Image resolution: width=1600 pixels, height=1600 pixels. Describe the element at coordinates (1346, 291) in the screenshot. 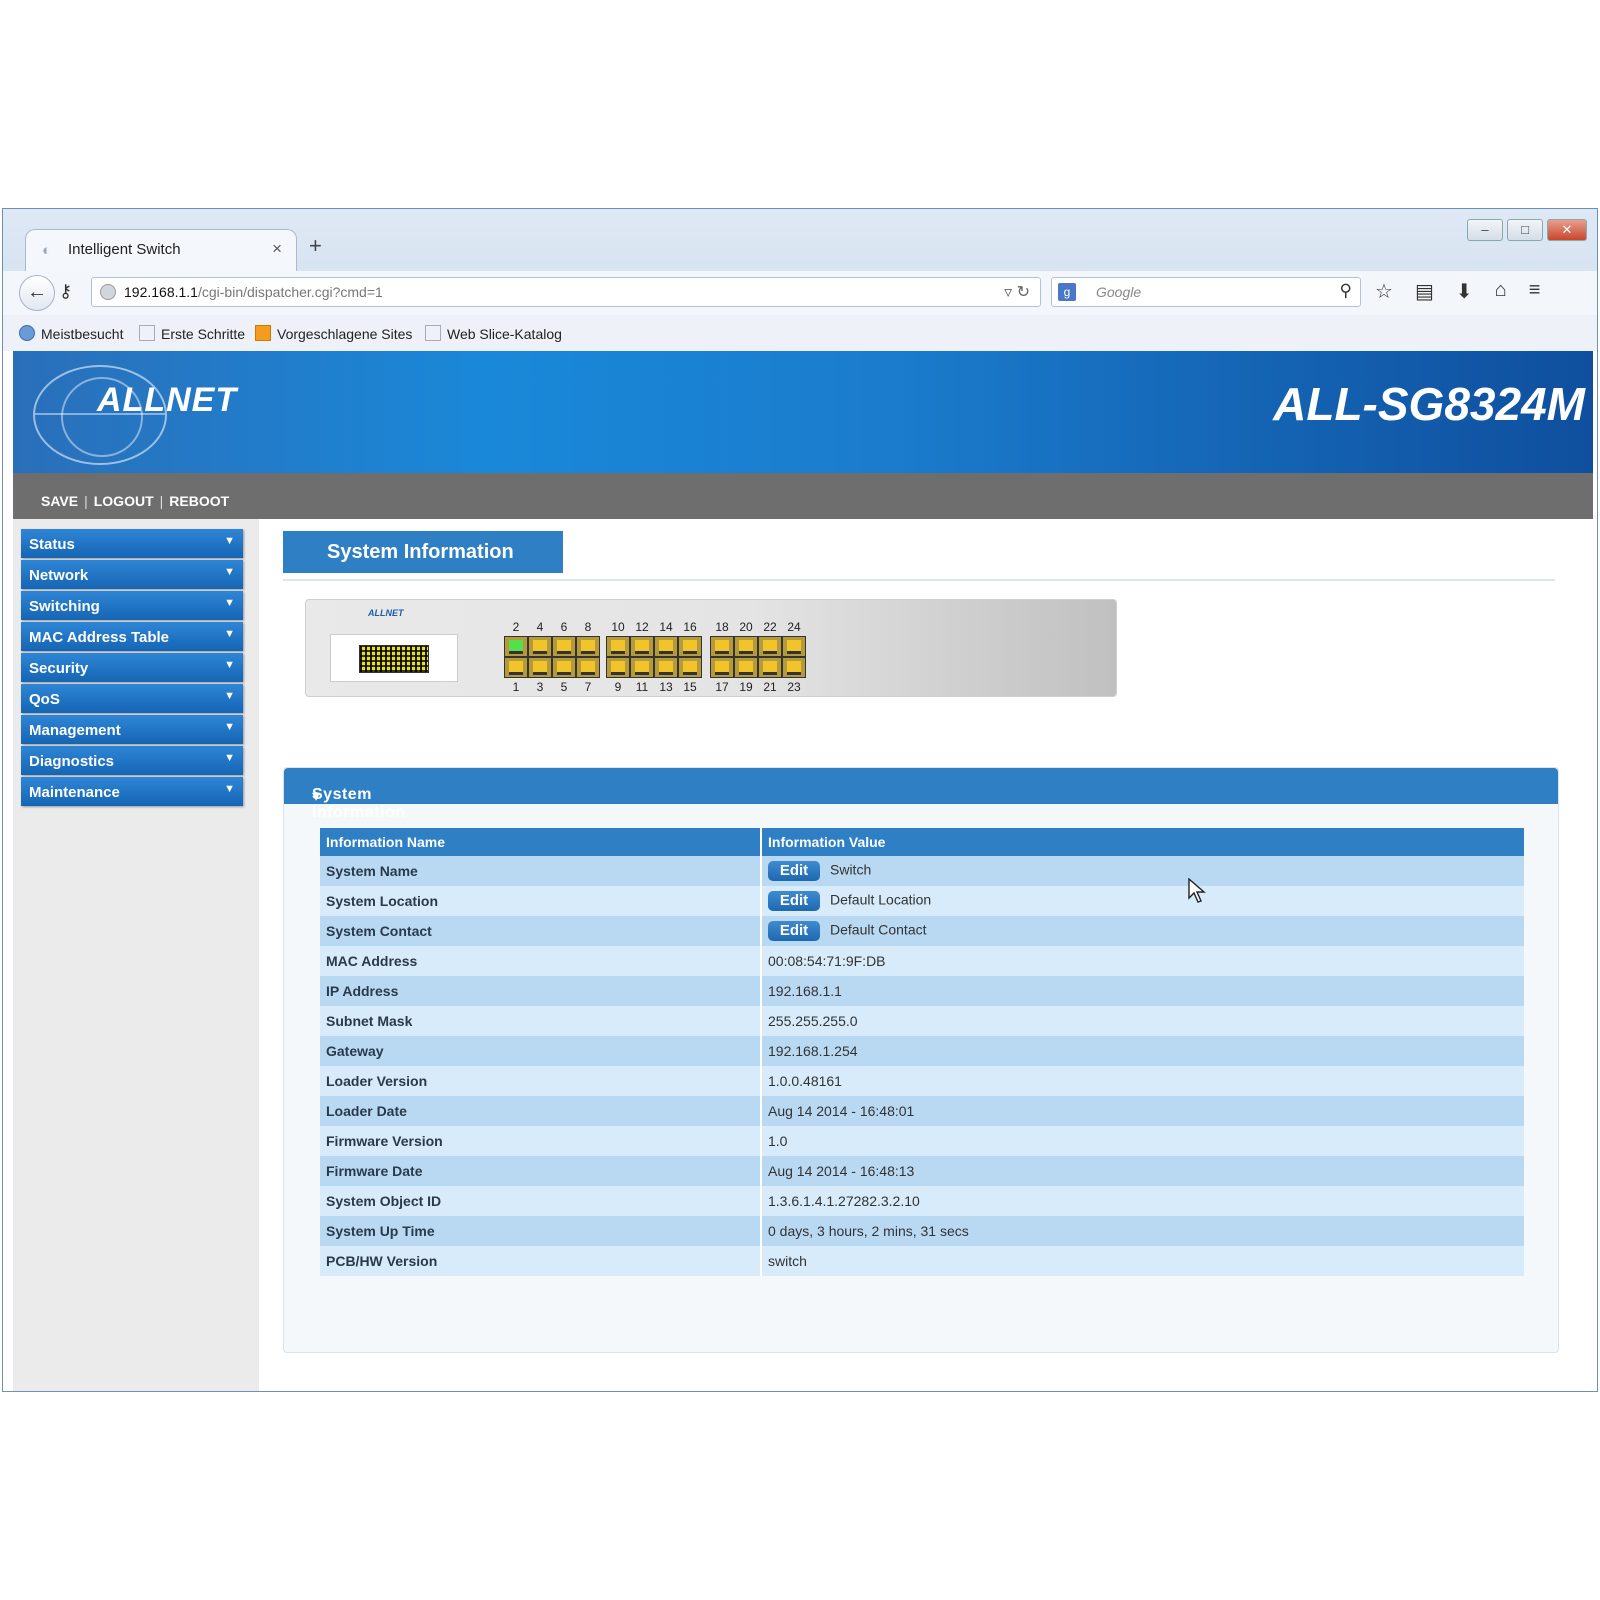

I see `search-icon: ⚲` at that location.